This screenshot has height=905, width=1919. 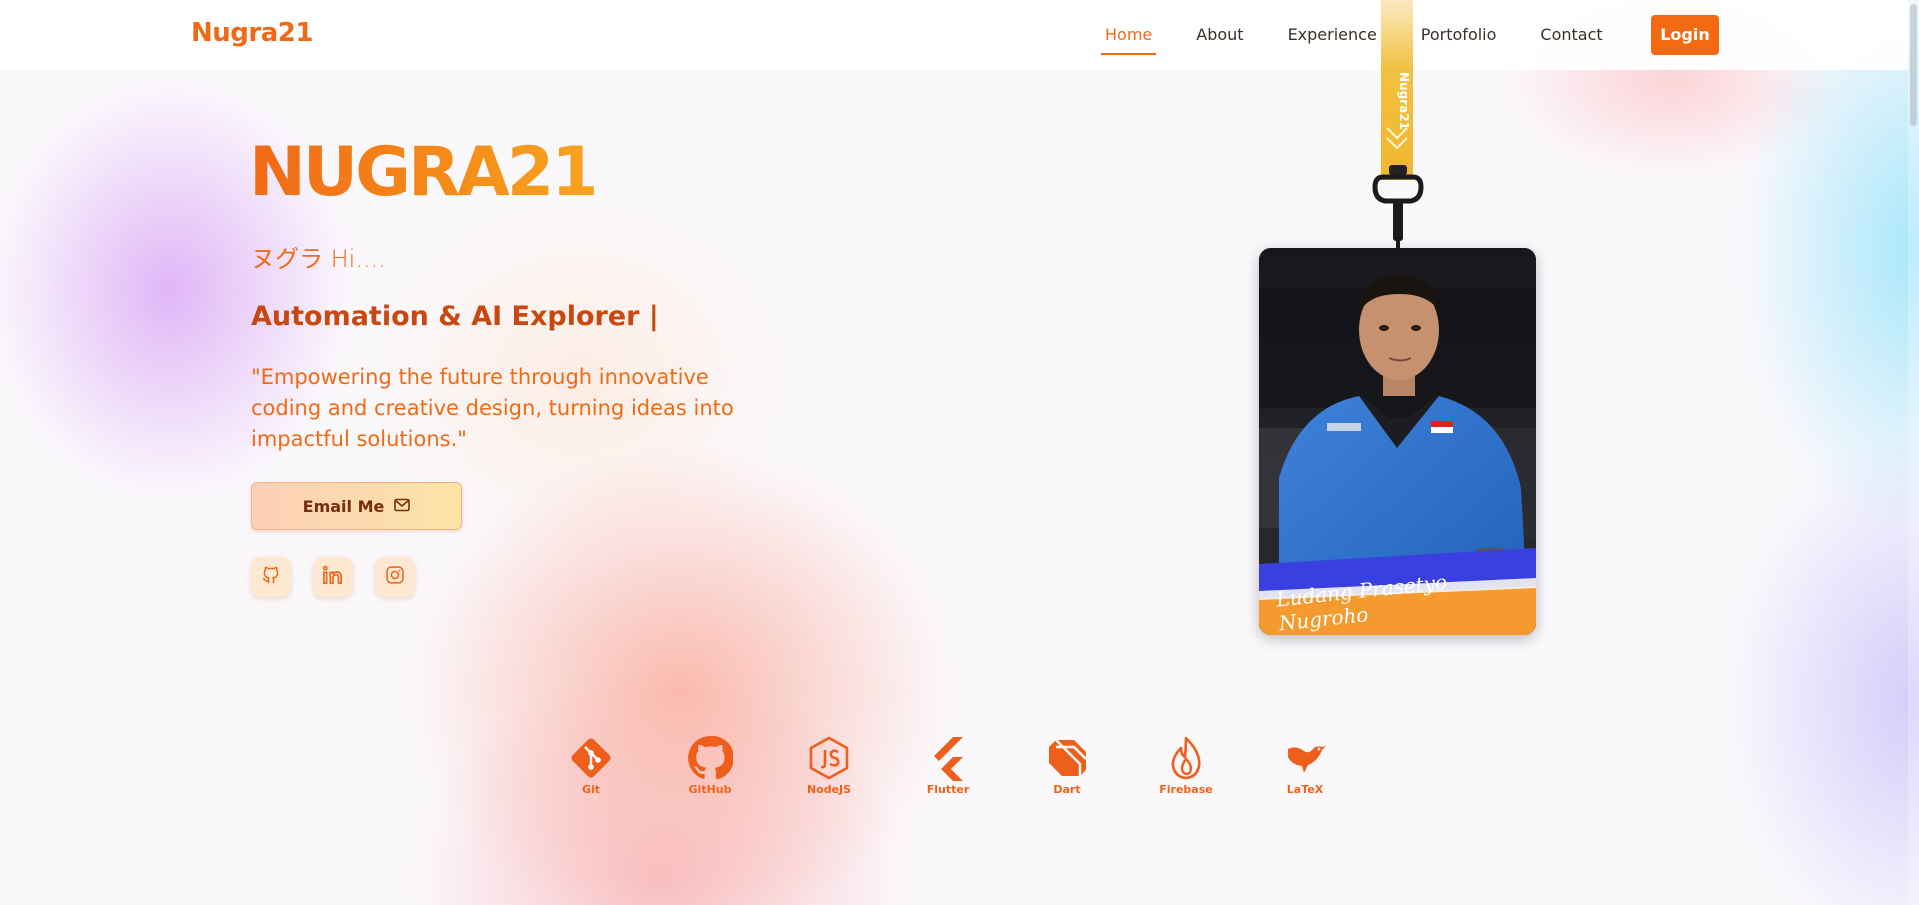 I want to click on instagram-icon, so click(x=395, y=577).